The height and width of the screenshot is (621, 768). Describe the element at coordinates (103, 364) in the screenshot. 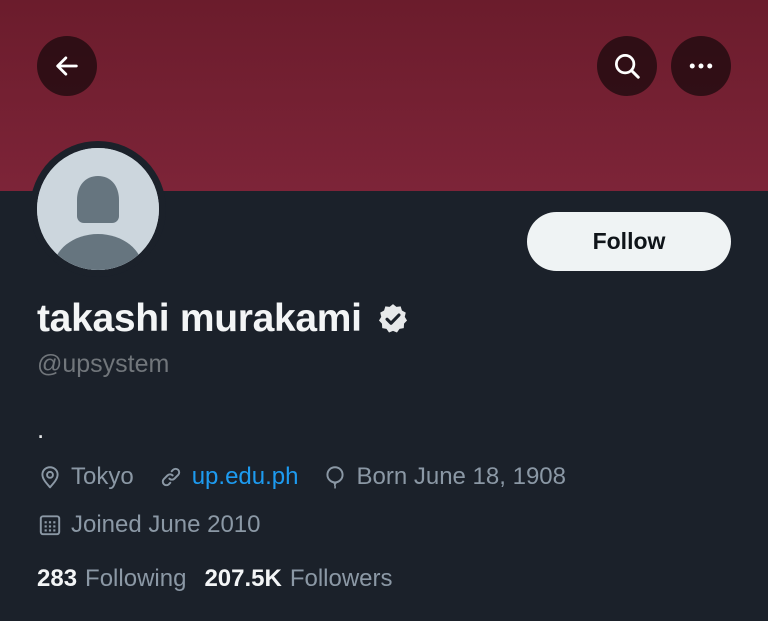

I see `profile-handle: @upsystem` at that location.